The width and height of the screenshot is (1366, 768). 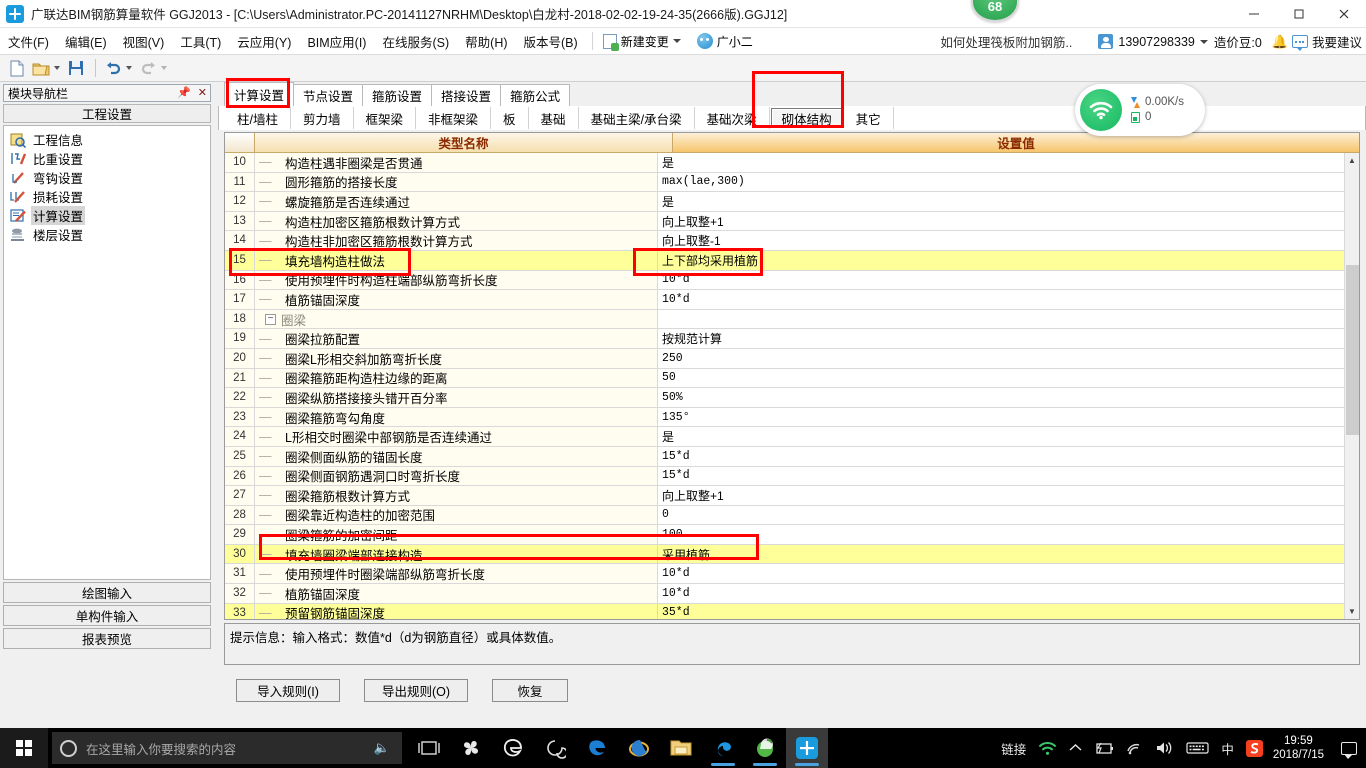 I want to click on edge-icon, so click(x=597, y=748).